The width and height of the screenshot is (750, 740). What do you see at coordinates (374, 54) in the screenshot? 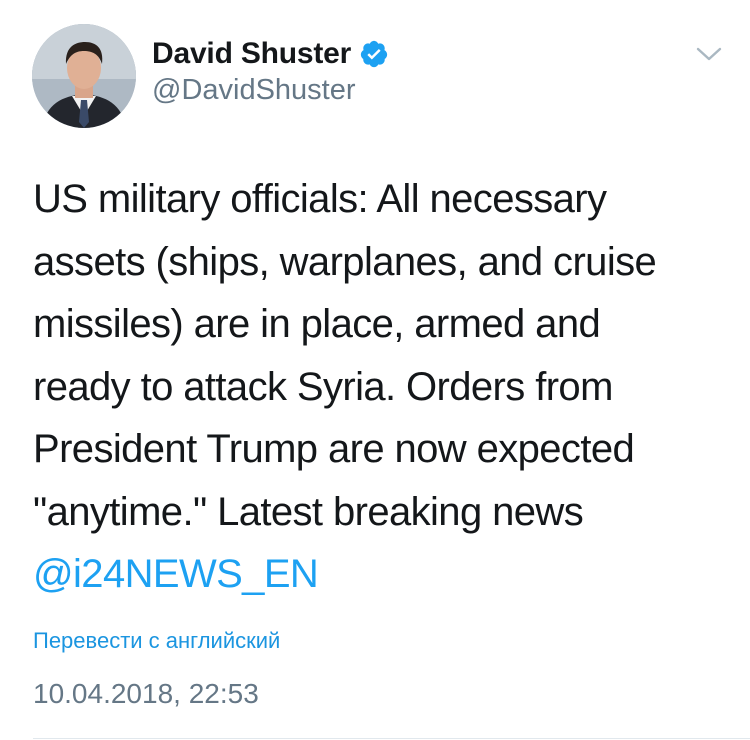
I see `verified-badge-icon` at bounding box center [374, 54].